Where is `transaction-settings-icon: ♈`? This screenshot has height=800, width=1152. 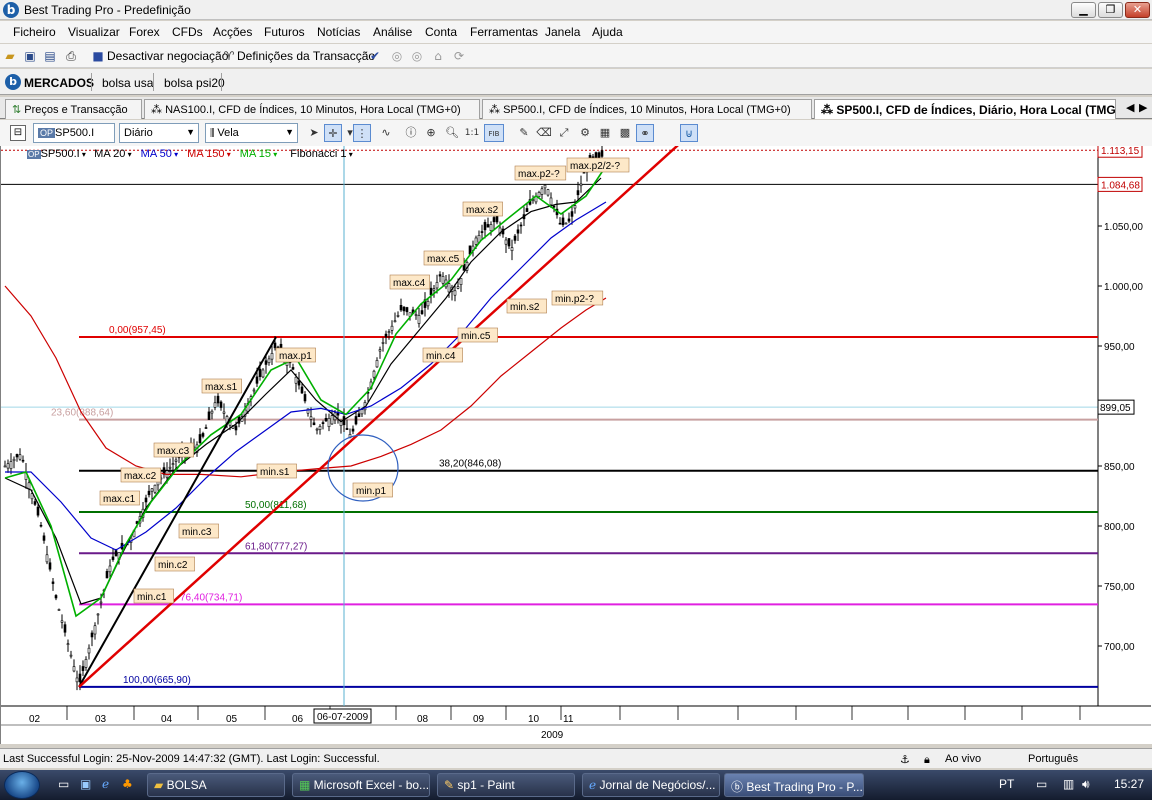 transaction-settings-icon: ♈ is located at coordinates (229, 56).